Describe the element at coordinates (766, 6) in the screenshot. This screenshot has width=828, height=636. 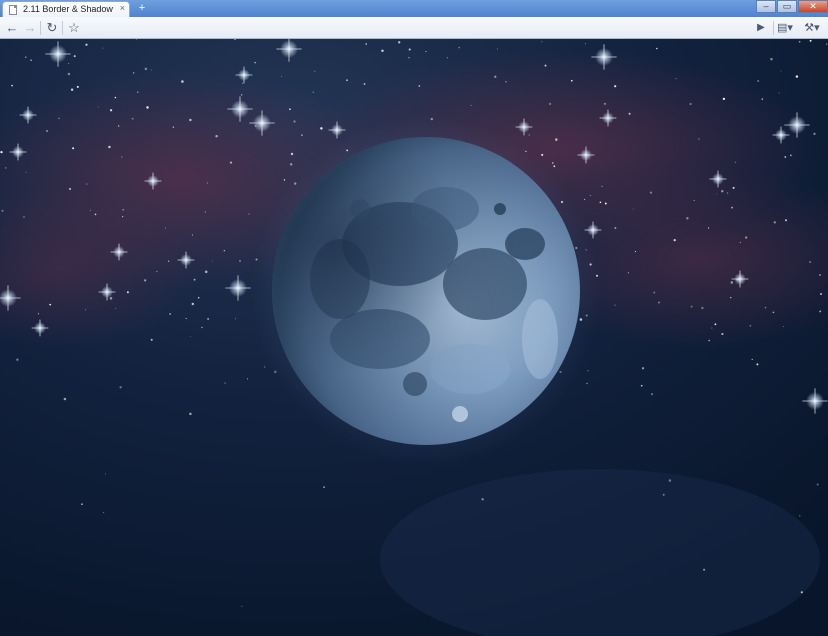
I see `minimize-button: –` at that location.